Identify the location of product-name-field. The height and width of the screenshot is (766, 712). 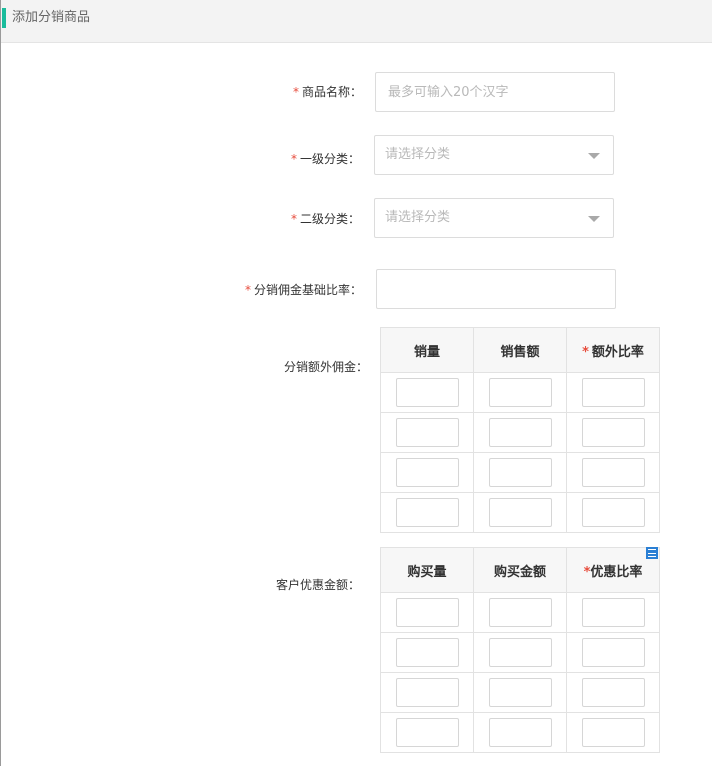
(495, 92).